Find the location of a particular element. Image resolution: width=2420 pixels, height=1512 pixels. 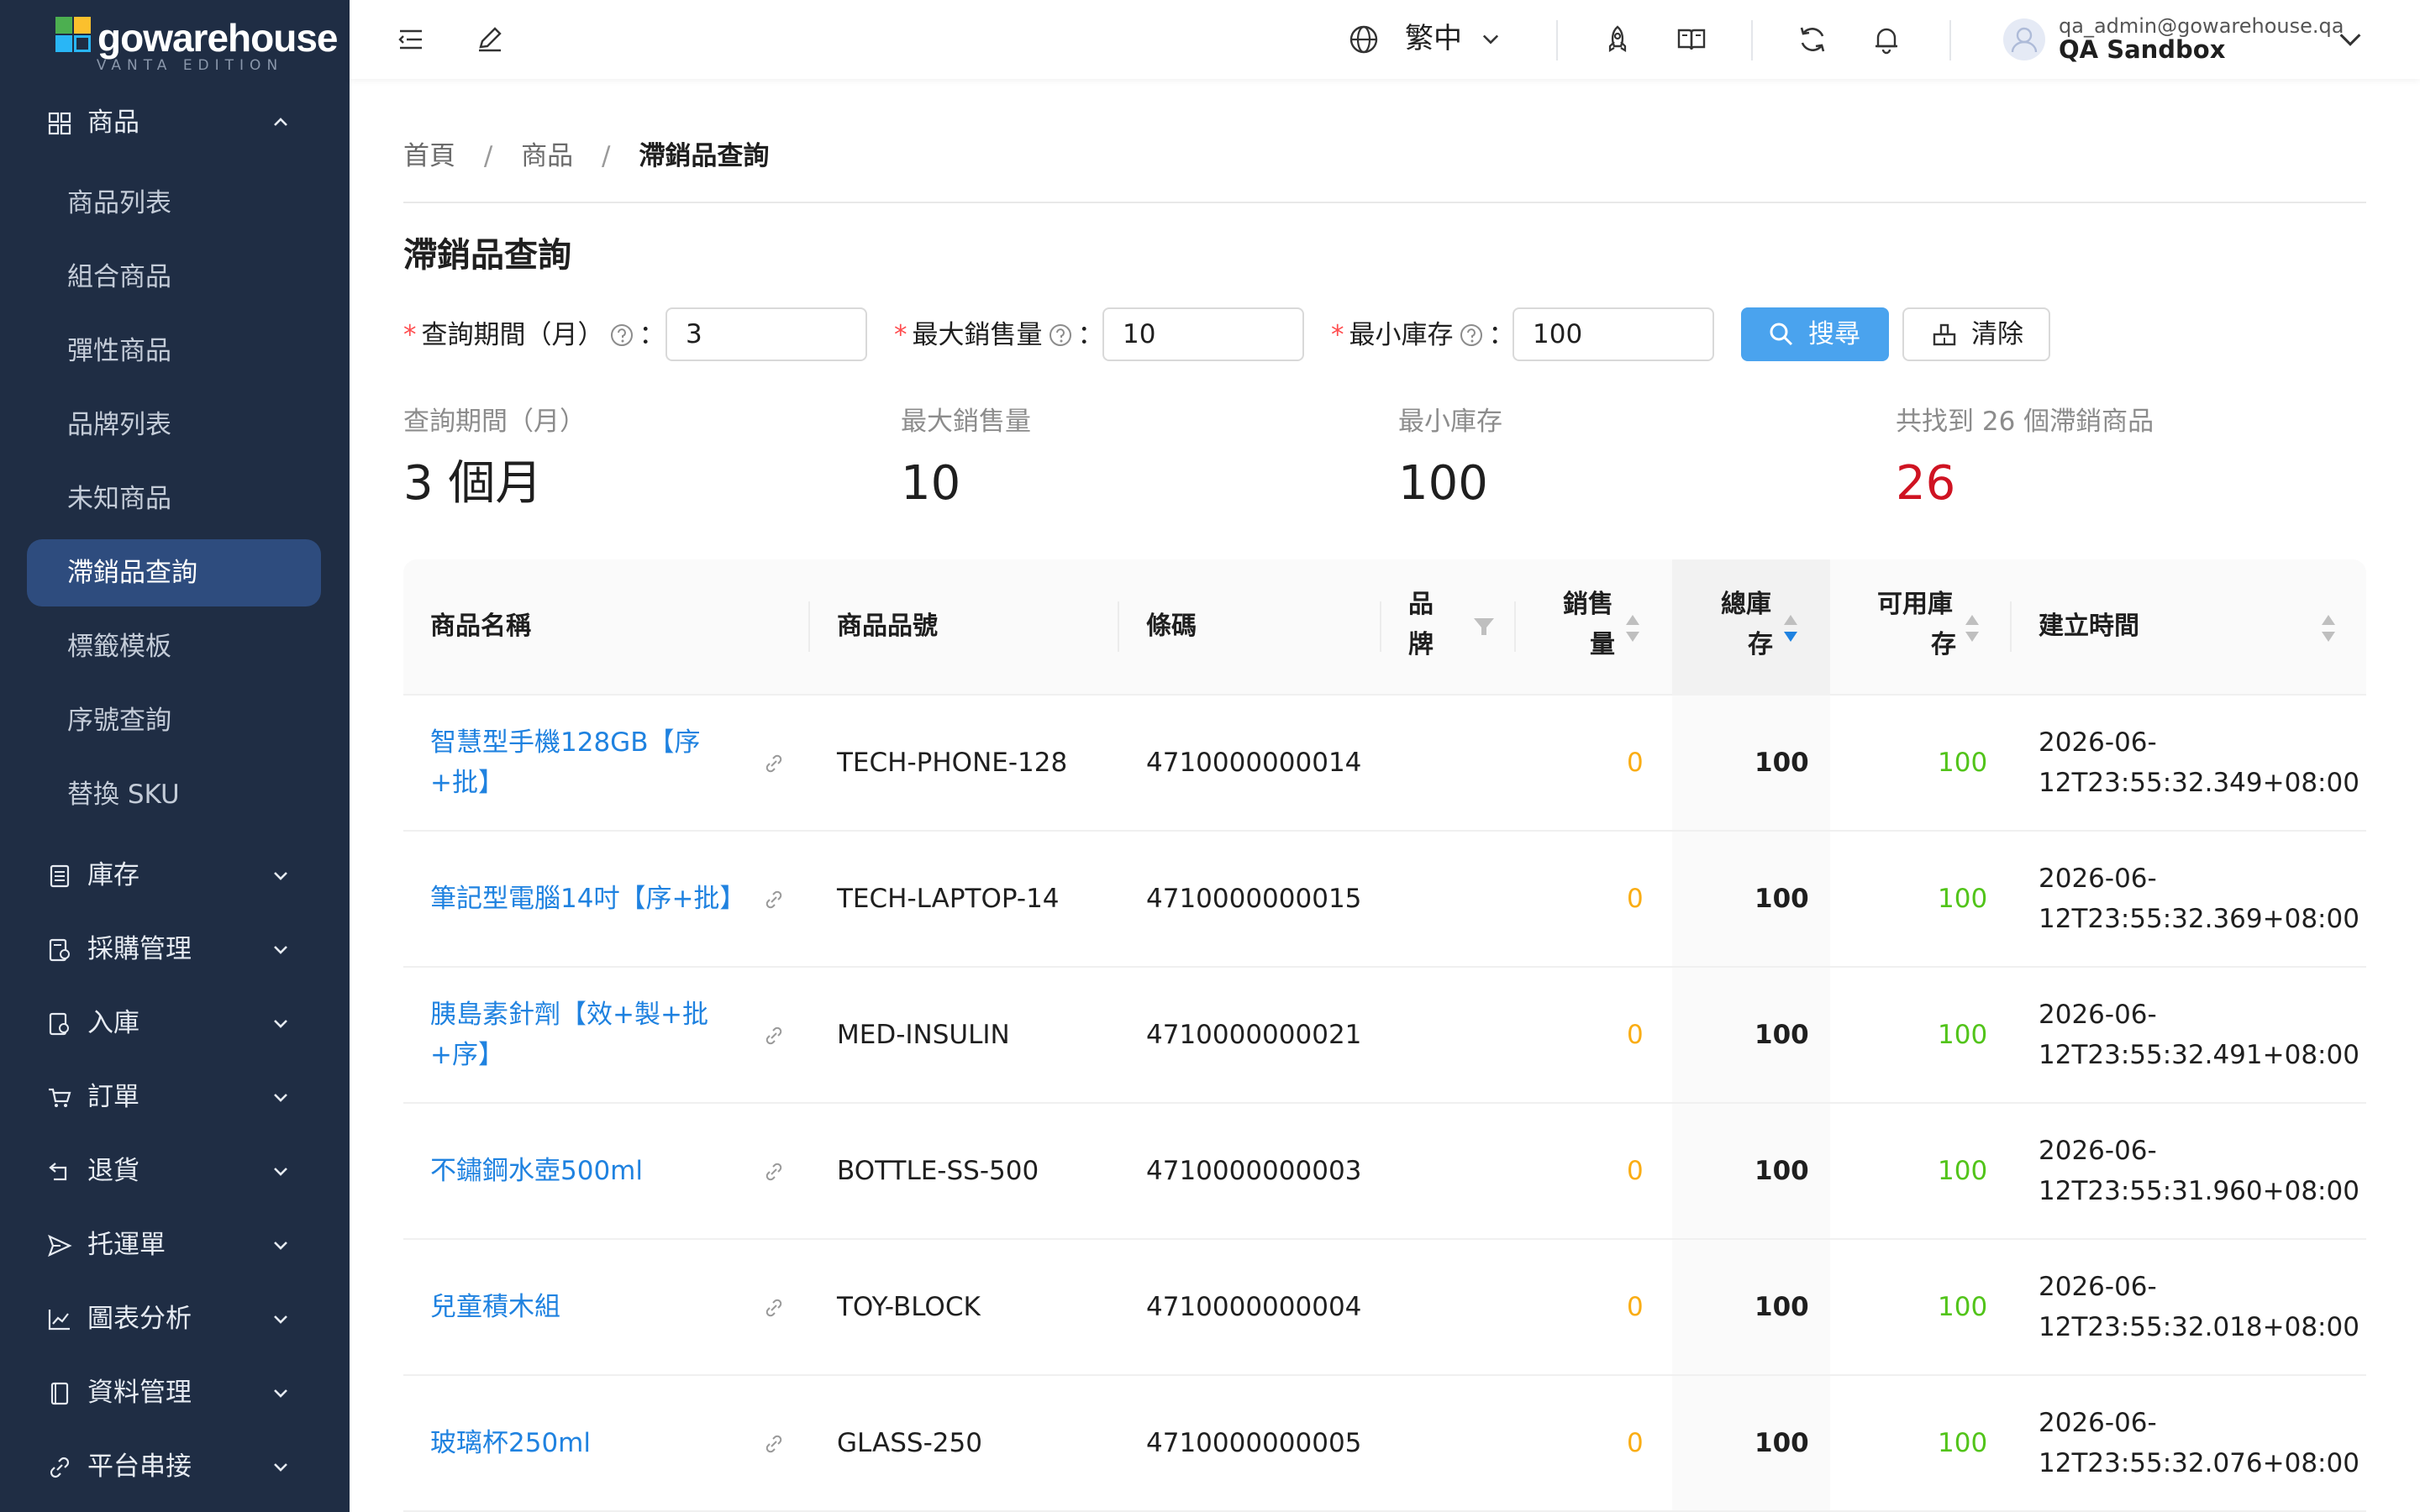

sidebar-group-integrations: 平台串接 is located at coordinates (175, 1466).